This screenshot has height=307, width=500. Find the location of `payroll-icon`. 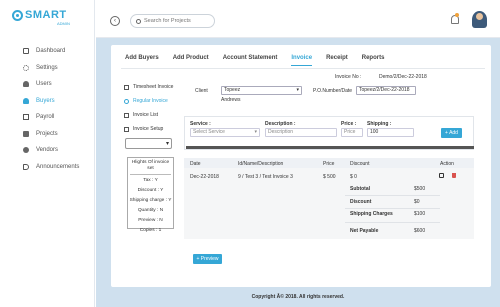

payroll-icon is located at coordinates (26, 117).